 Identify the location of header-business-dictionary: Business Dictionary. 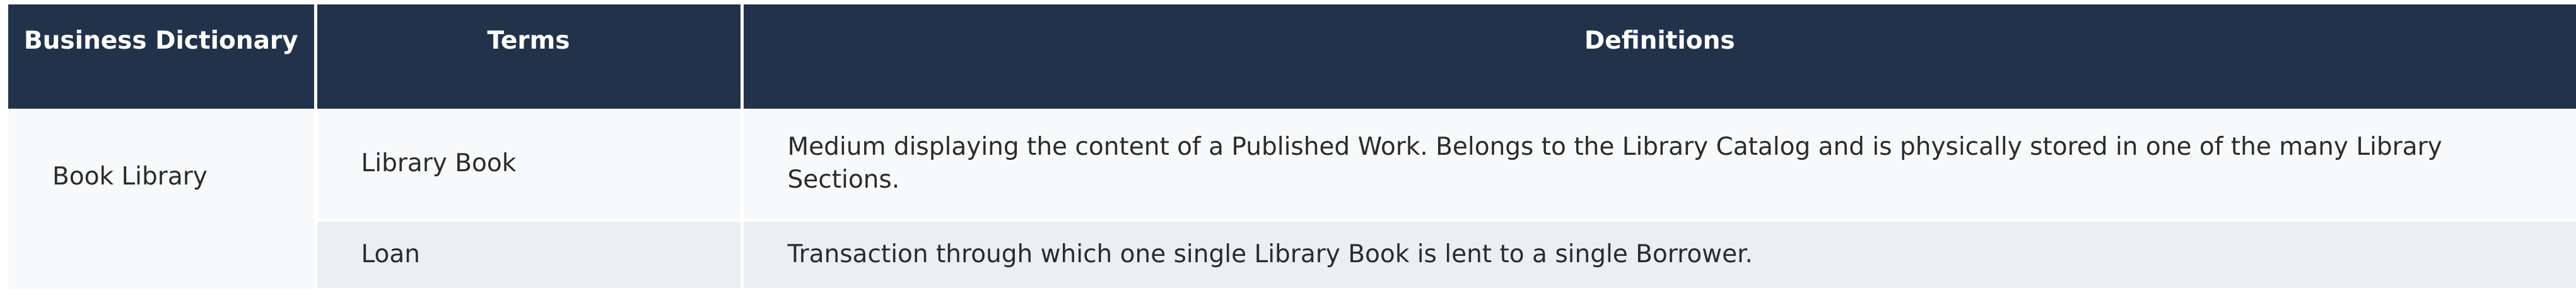
(161, 57).